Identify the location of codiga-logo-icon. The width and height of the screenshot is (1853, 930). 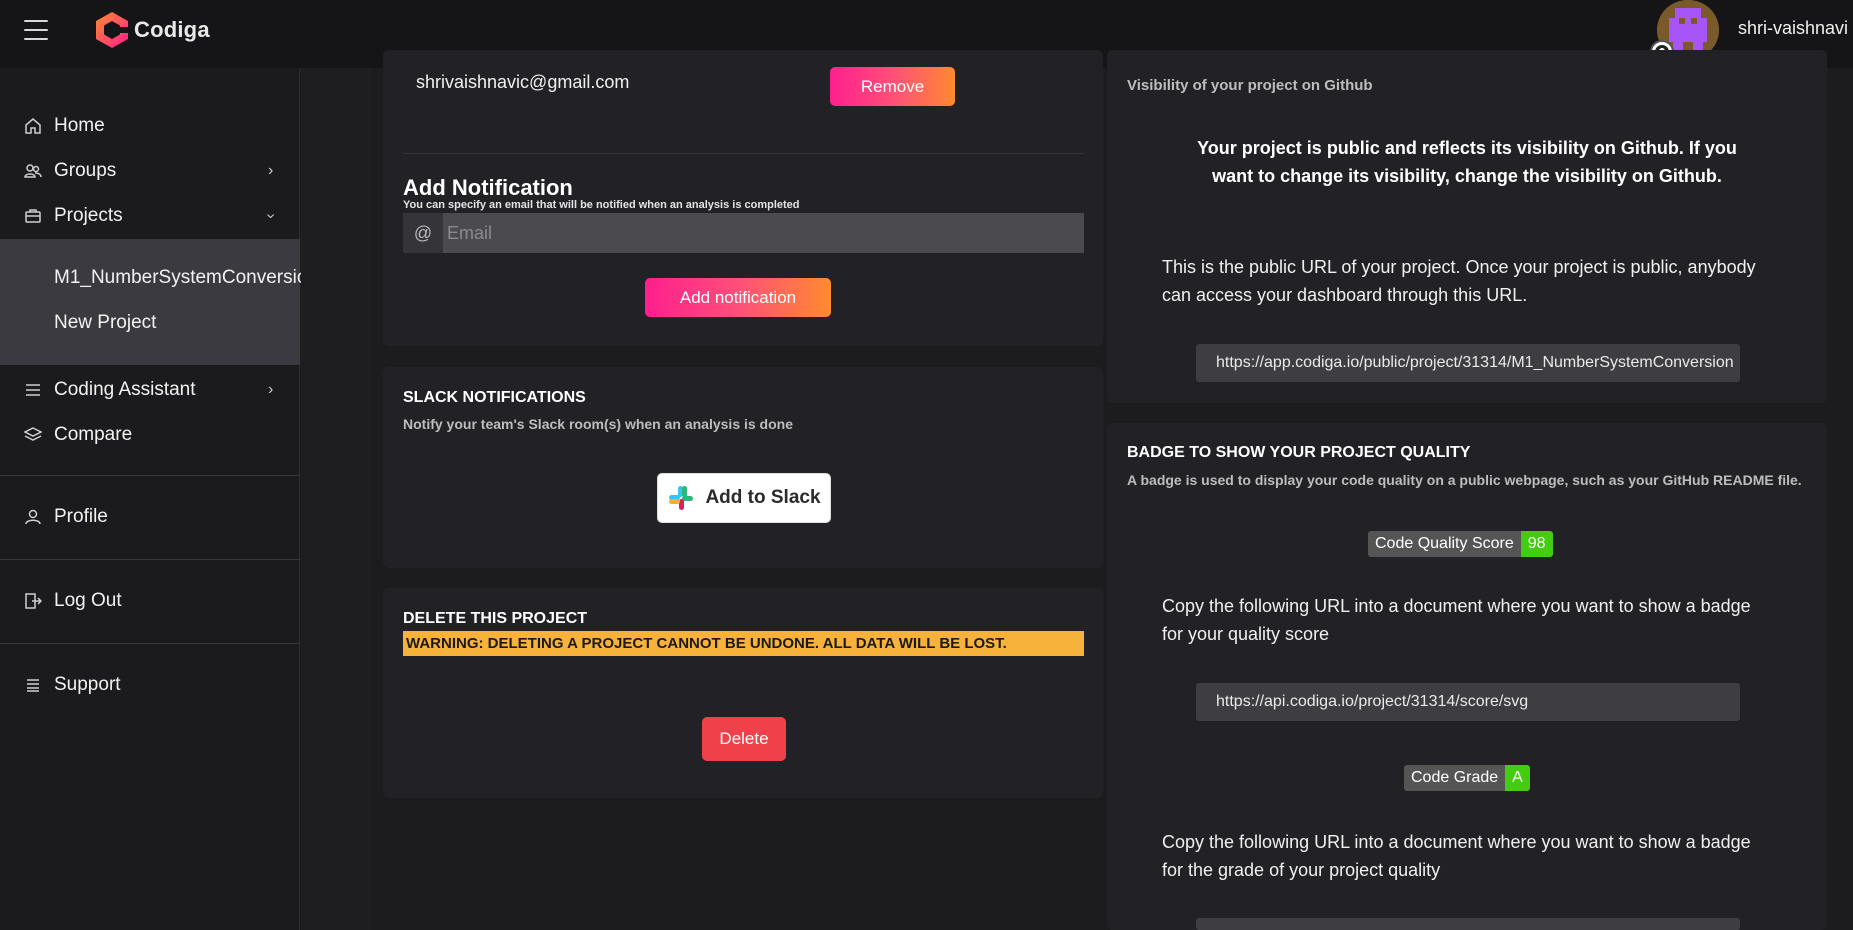
(112, 30).